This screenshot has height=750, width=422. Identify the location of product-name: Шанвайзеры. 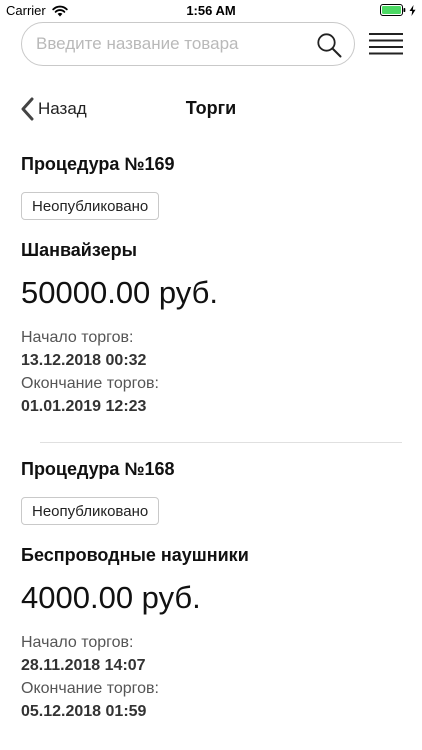
(79, 250).